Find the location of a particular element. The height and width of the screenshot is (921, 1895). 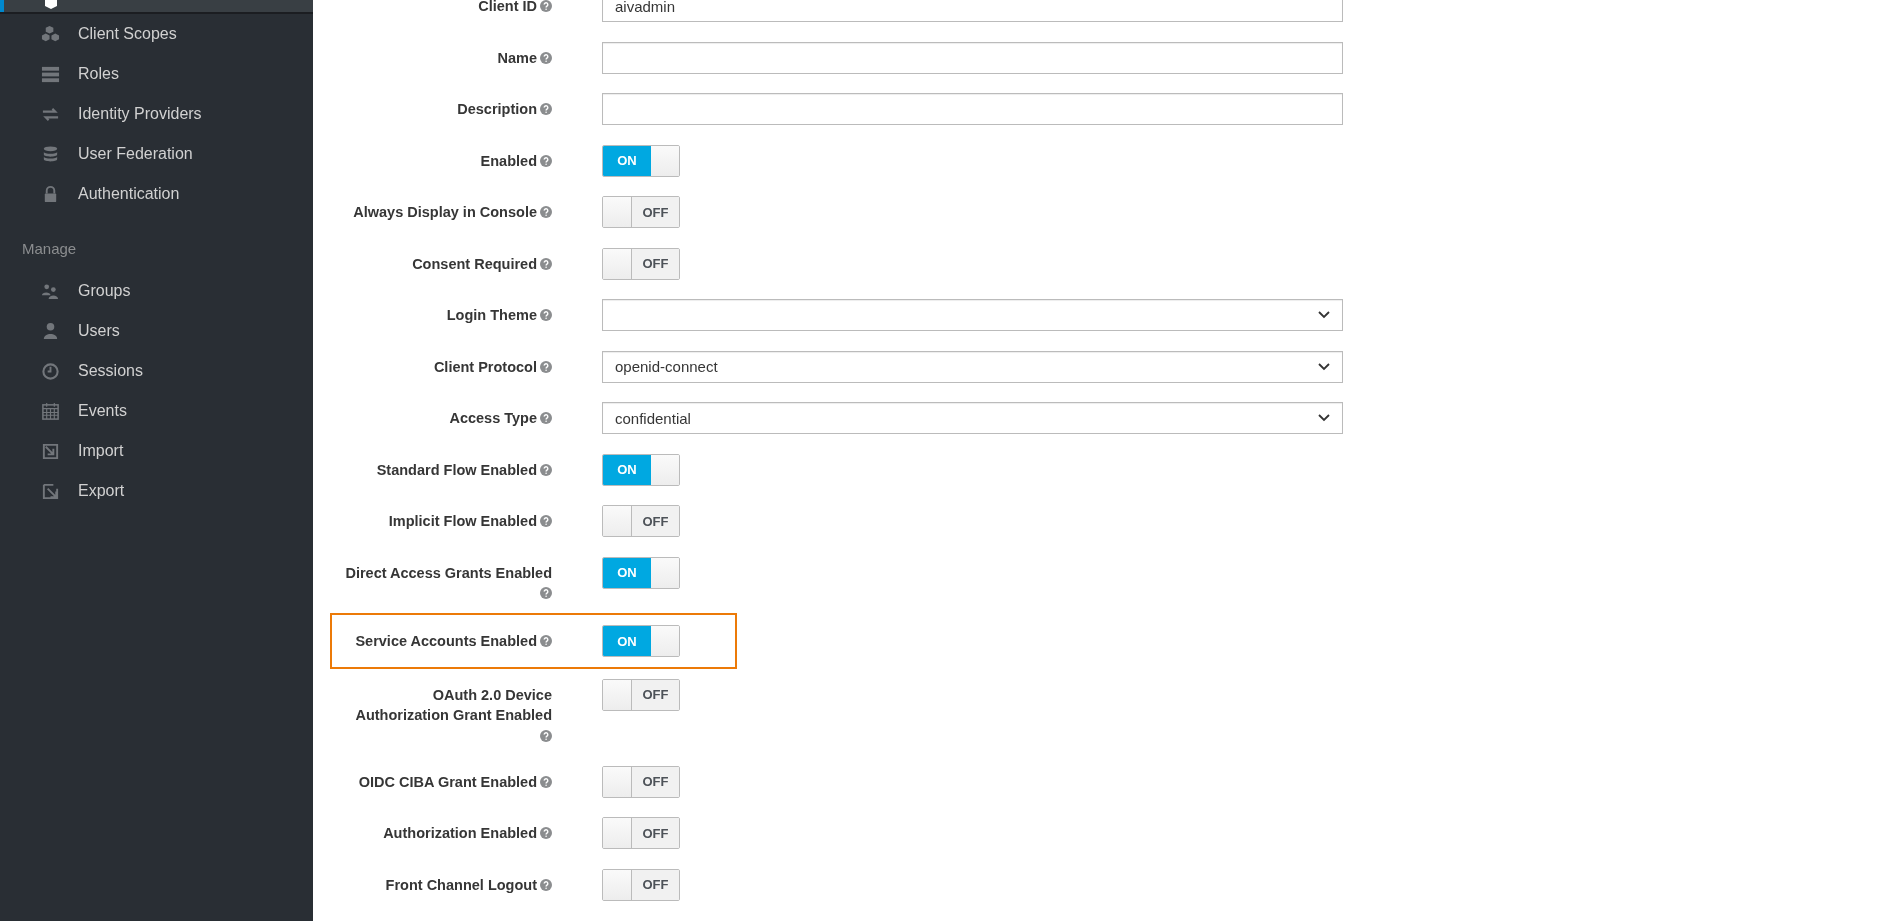

sidebar-item: Groups is located at coordinates (156, 291).